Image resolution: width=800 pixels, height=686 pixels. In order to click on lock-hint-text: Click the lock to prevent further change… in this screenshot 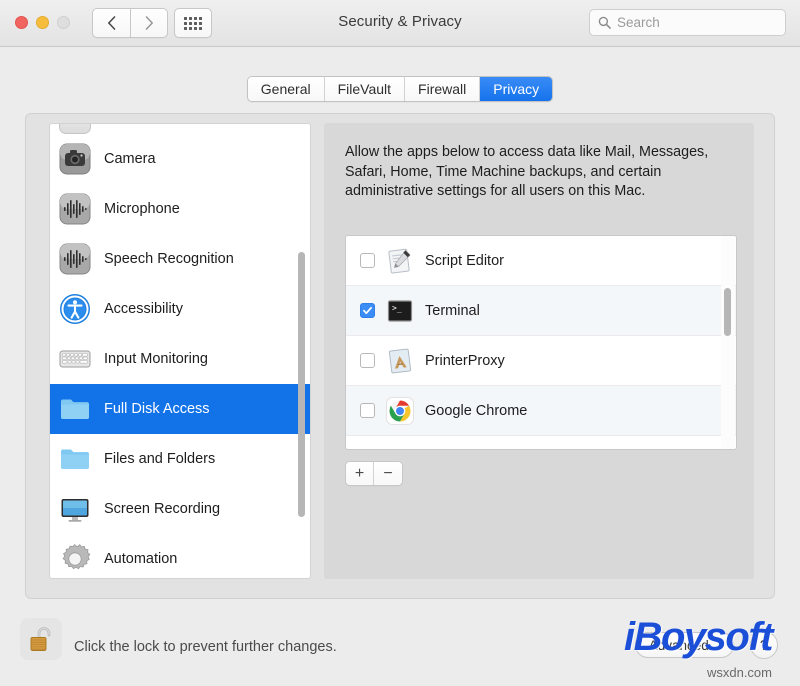, I will do `click(205, 647)`.